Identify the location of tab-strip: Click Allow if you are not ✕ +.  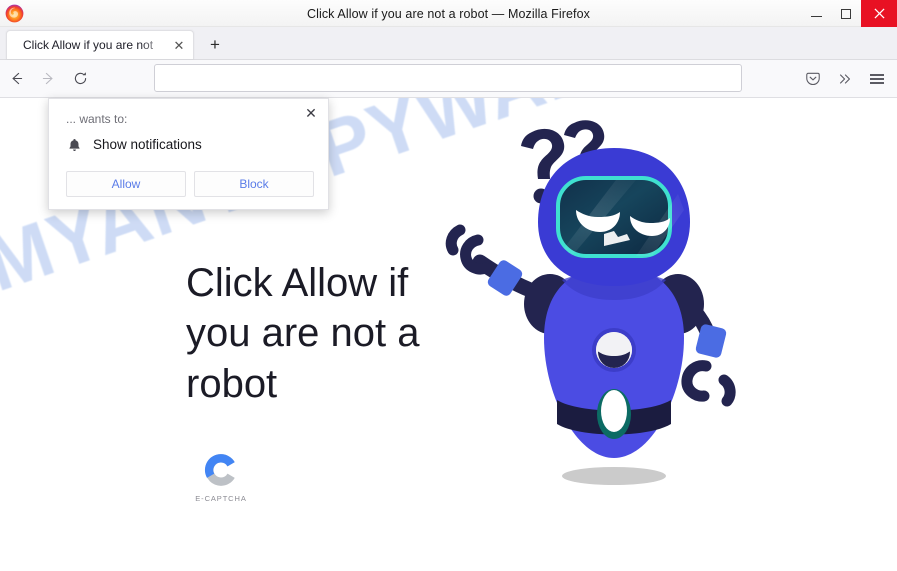
(448, 43).